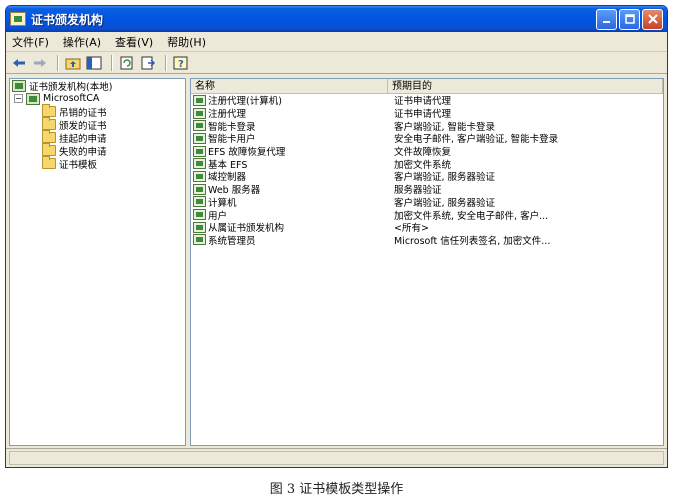  Describe the element at coordinates (427, 113) in the screenshot. I see `list-item: 注册代理 证书申请代理` at that location.